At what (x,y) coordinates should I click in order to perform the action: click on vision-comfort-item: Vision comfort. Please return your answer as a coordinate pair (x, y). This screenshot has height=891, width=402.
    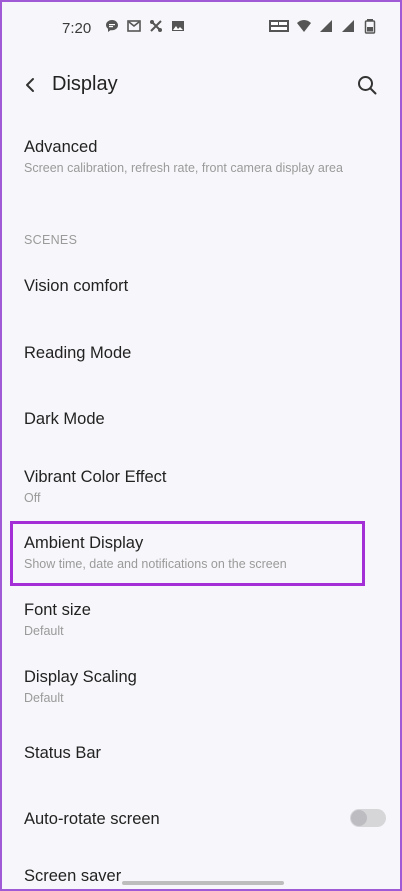
    Looking at the image, I should click on (204, 286).